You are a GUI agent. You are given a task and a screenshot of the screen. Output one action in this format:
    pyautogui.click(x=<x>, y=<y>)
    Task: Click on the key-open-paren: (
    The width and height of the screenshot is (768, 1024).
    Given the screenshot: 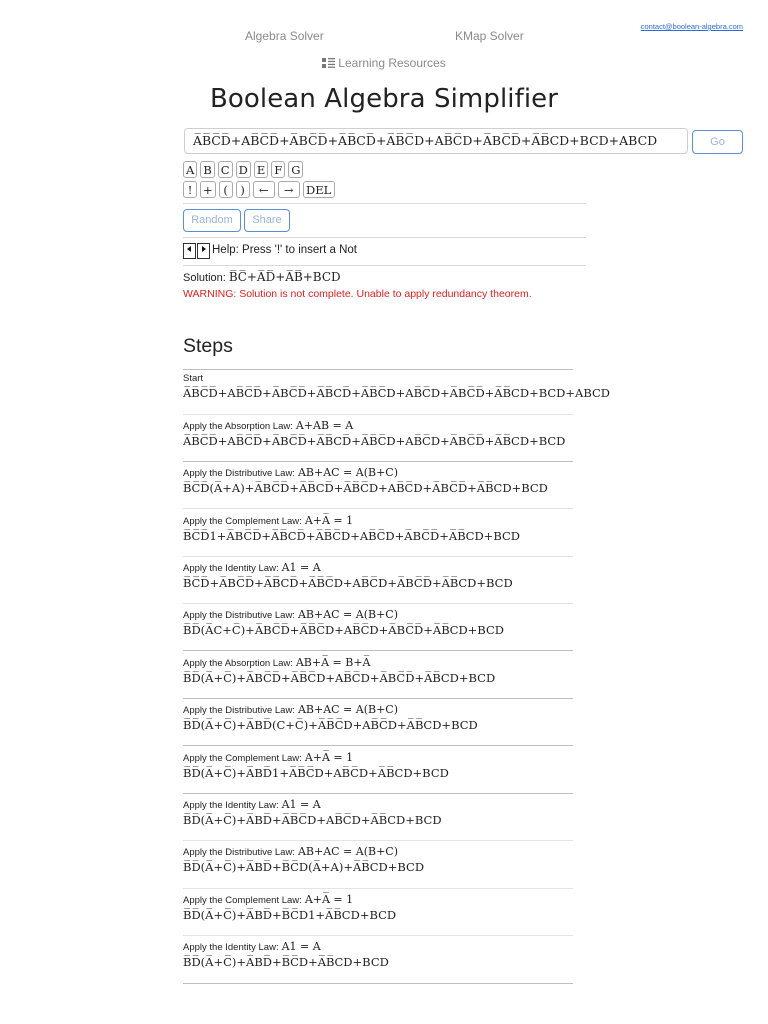 What is the action you would take?
    pyautogui.click(x=225, y=189)
    